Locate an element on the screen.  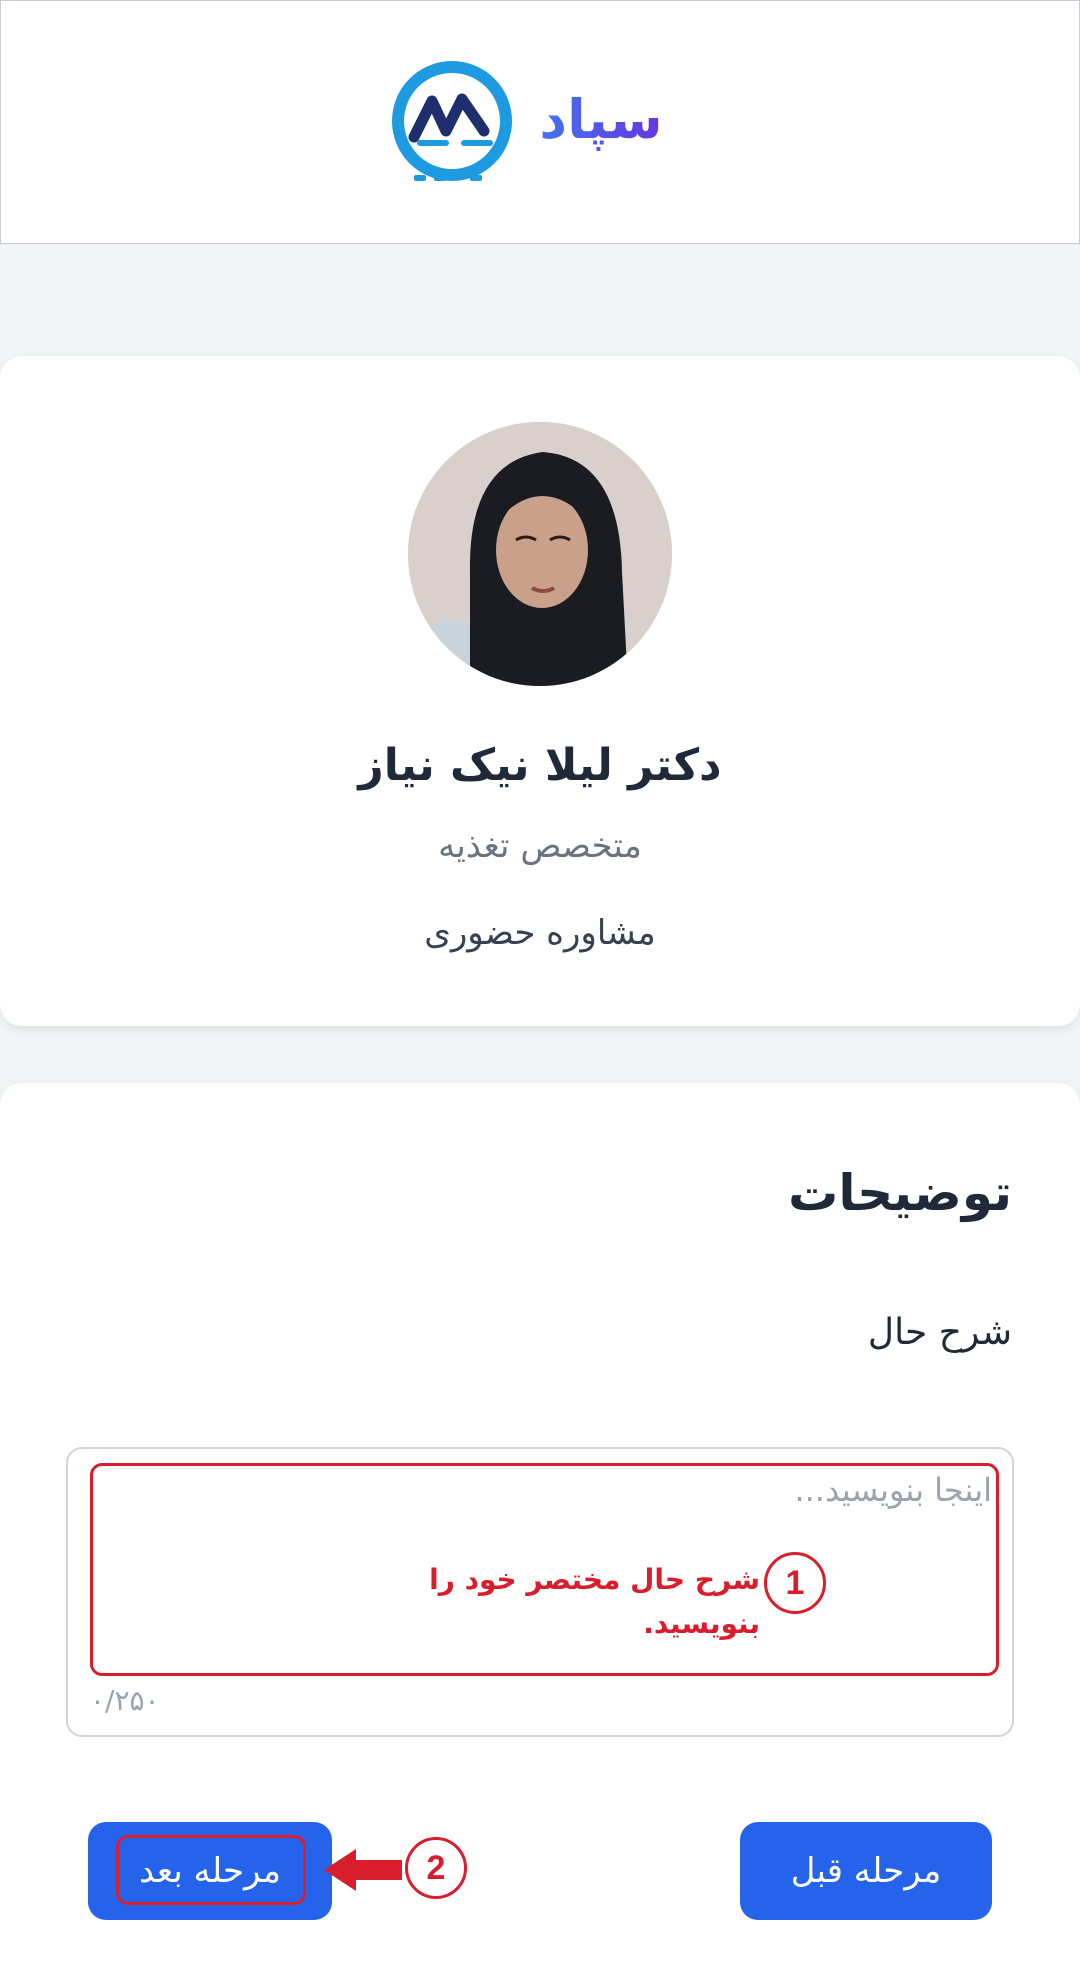
avatar-image is located at coordinates (540, 554).